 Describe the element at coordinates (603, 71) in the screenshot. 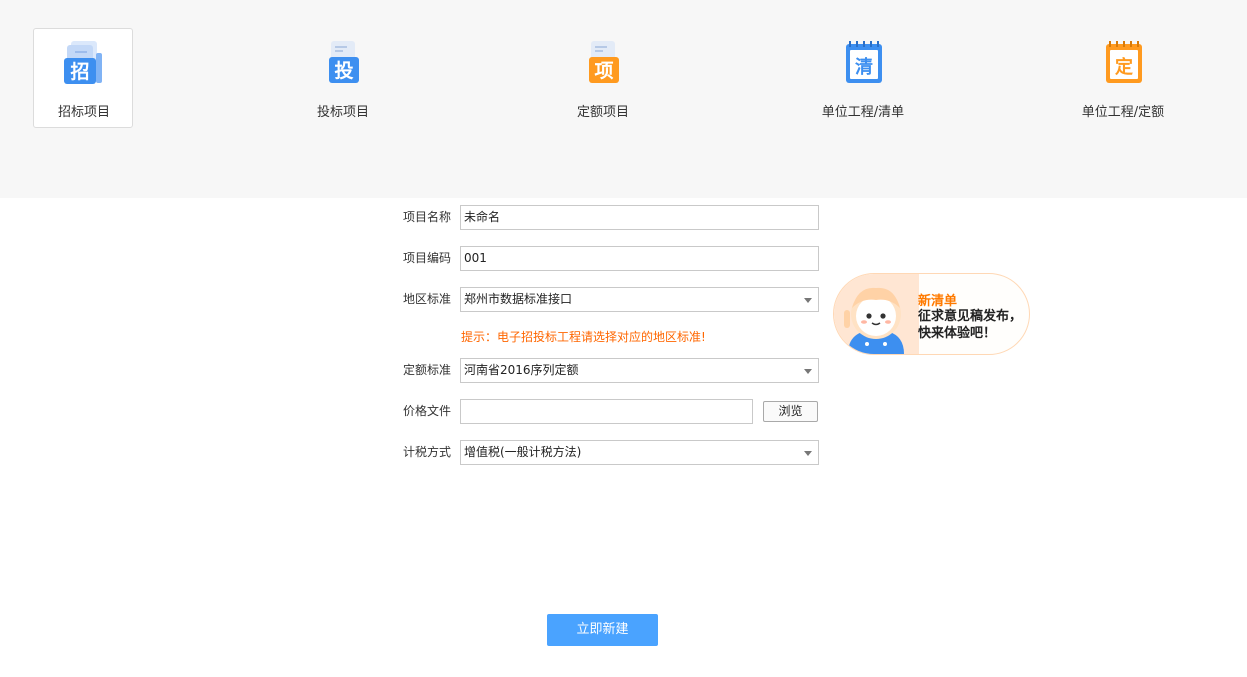

I see `svg-text: 项` at that location.